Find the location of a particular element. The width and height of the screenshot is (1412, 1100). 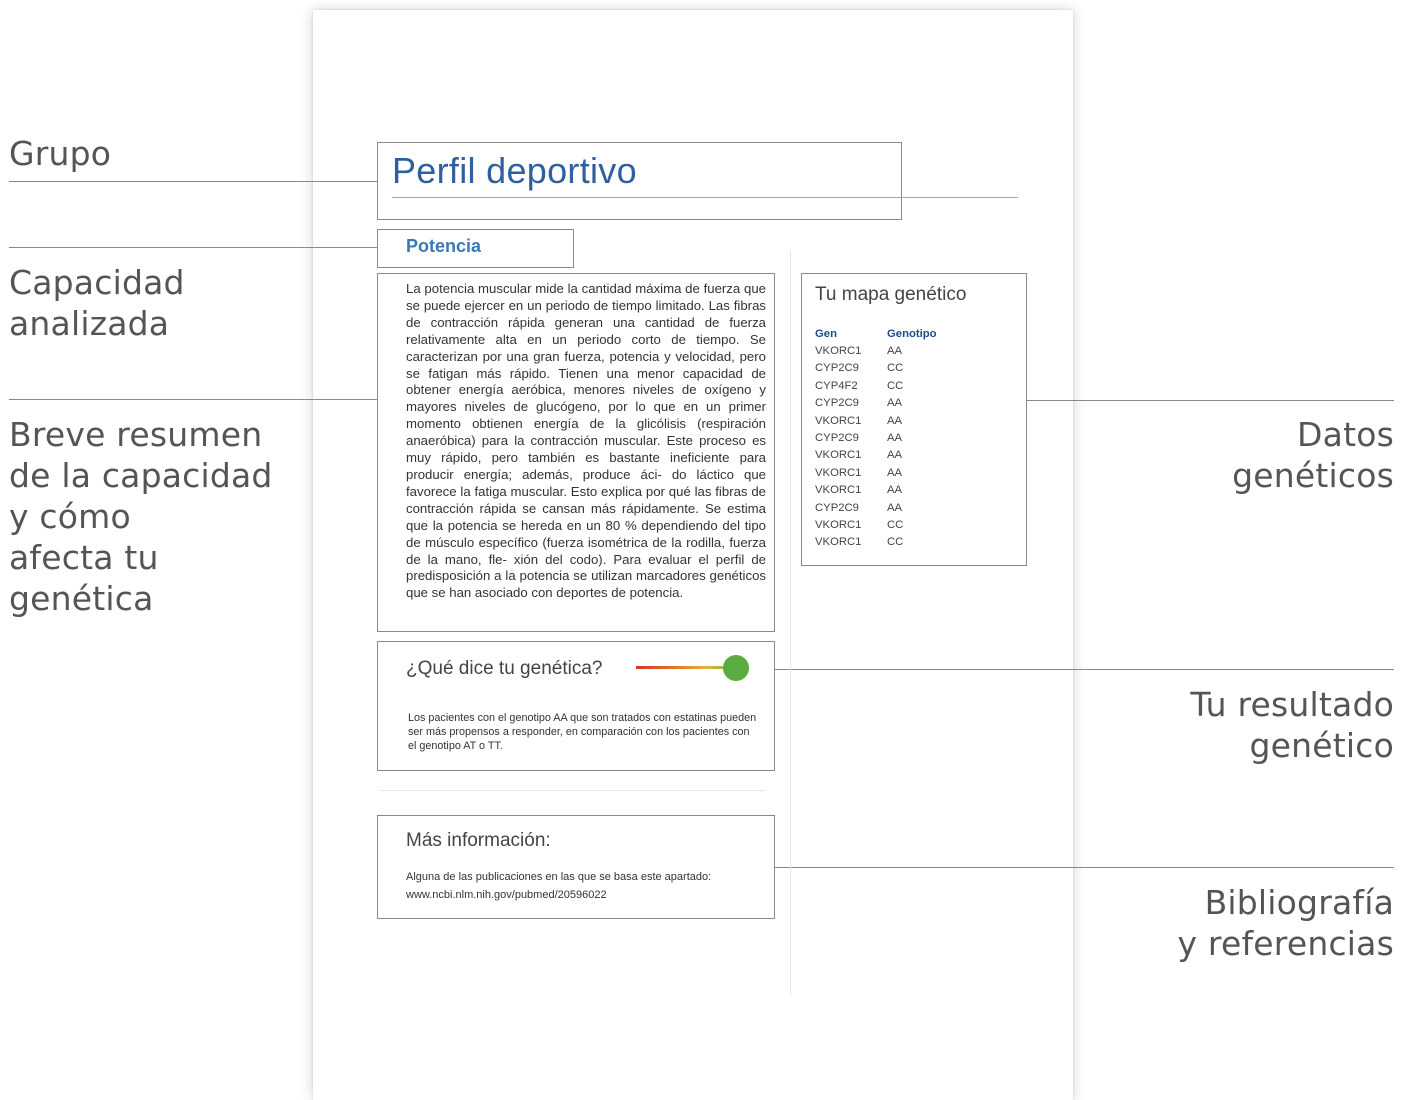

label-grupo-text: Grupo is located at coordinates (60, 153).